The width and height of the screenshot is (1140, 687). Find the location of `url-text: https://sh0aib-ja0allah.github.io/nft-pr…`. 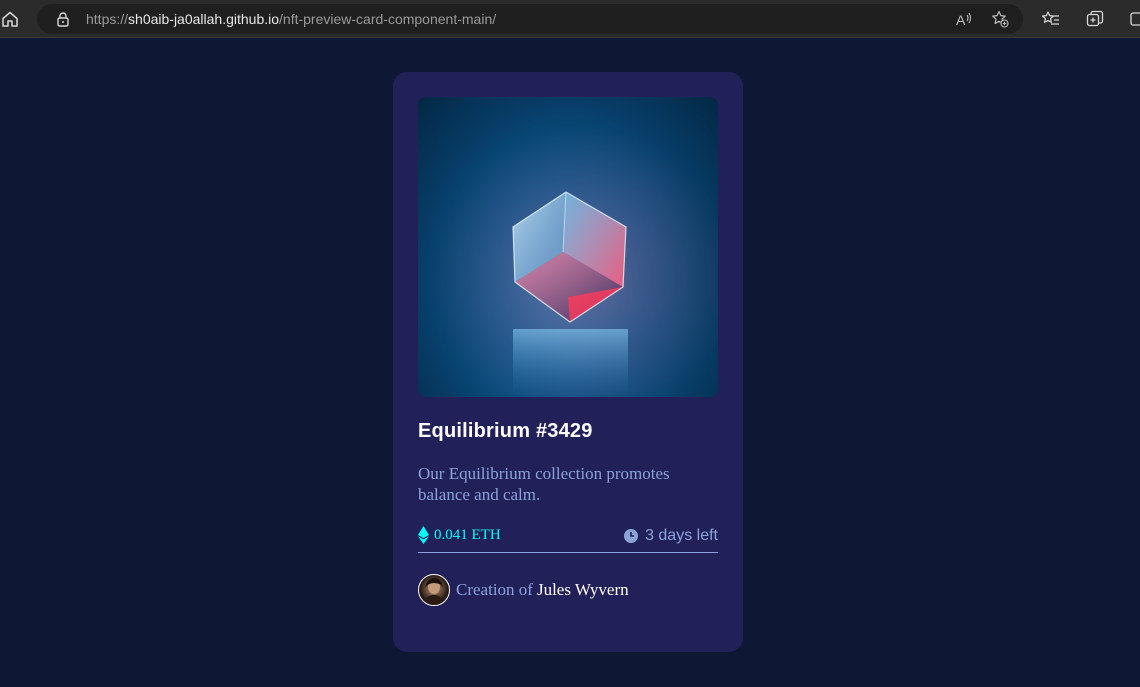

url-text: https://sh0aib-ja0allah.github.io/nft-pr… is located at coordinates (291, 19).